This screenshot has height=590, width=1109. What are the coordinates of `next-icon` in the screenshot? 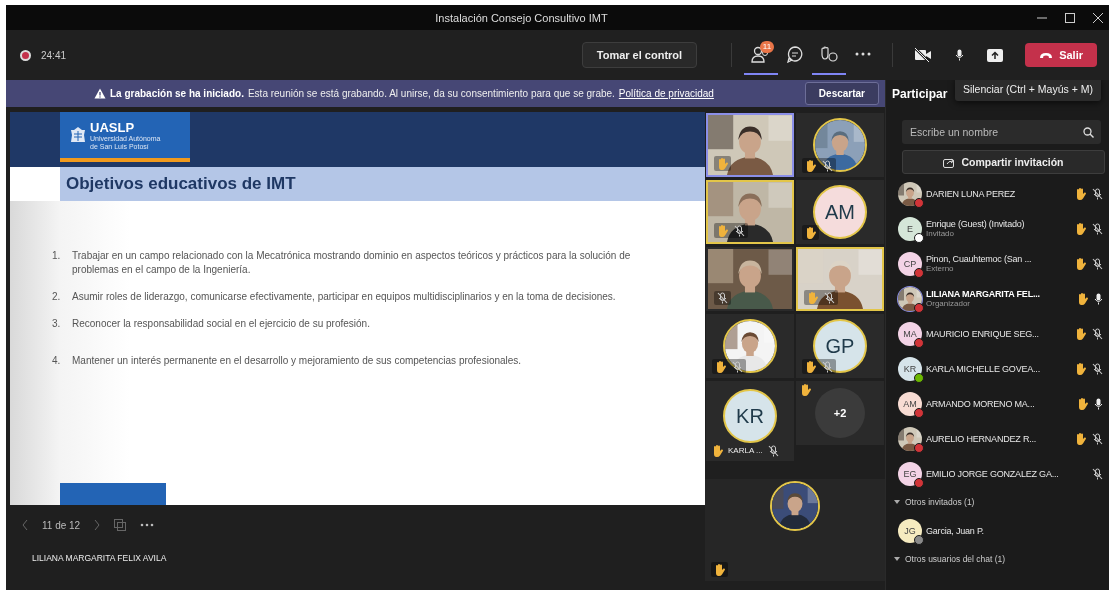 It's located at (97, 525).